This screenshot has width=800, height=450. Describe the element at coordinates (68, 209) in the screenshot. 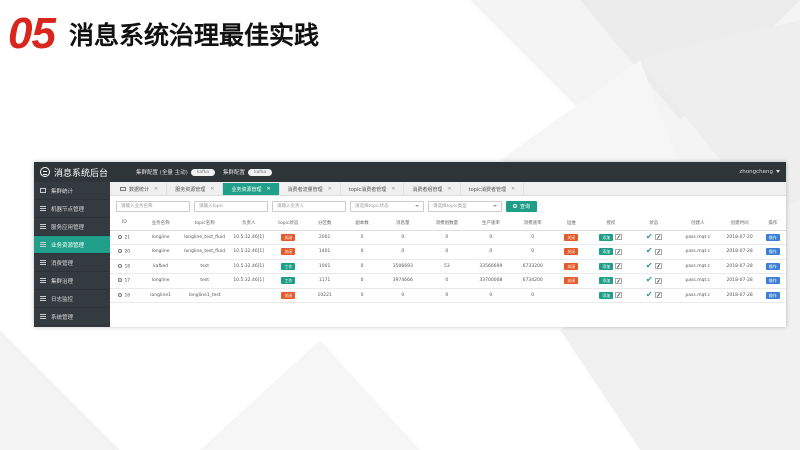

I see `sidebar-item-label: 机器节点管理` at that location.